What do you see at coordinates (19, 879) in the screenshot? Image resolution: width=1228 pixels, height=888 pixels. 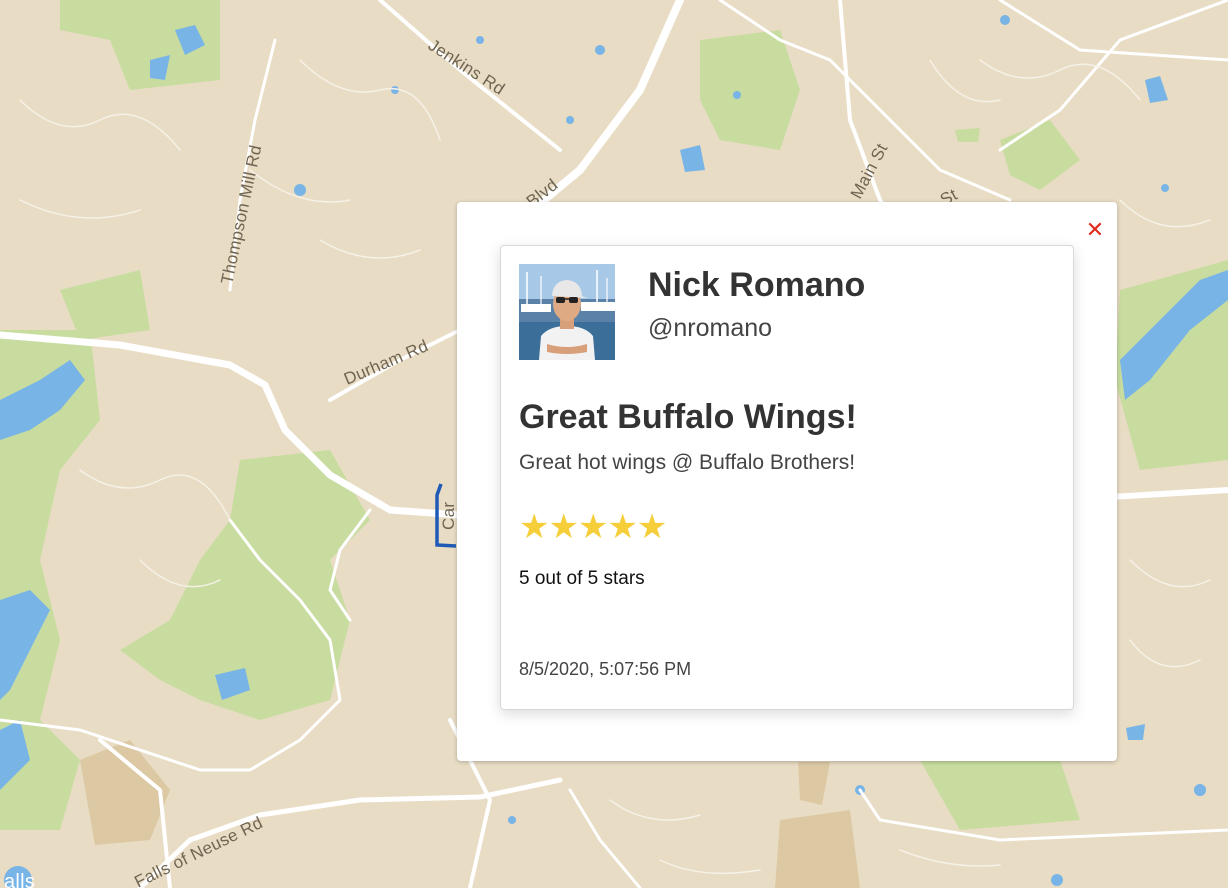 I see `road-label-falls: alls` at bounding box center [19, 879].